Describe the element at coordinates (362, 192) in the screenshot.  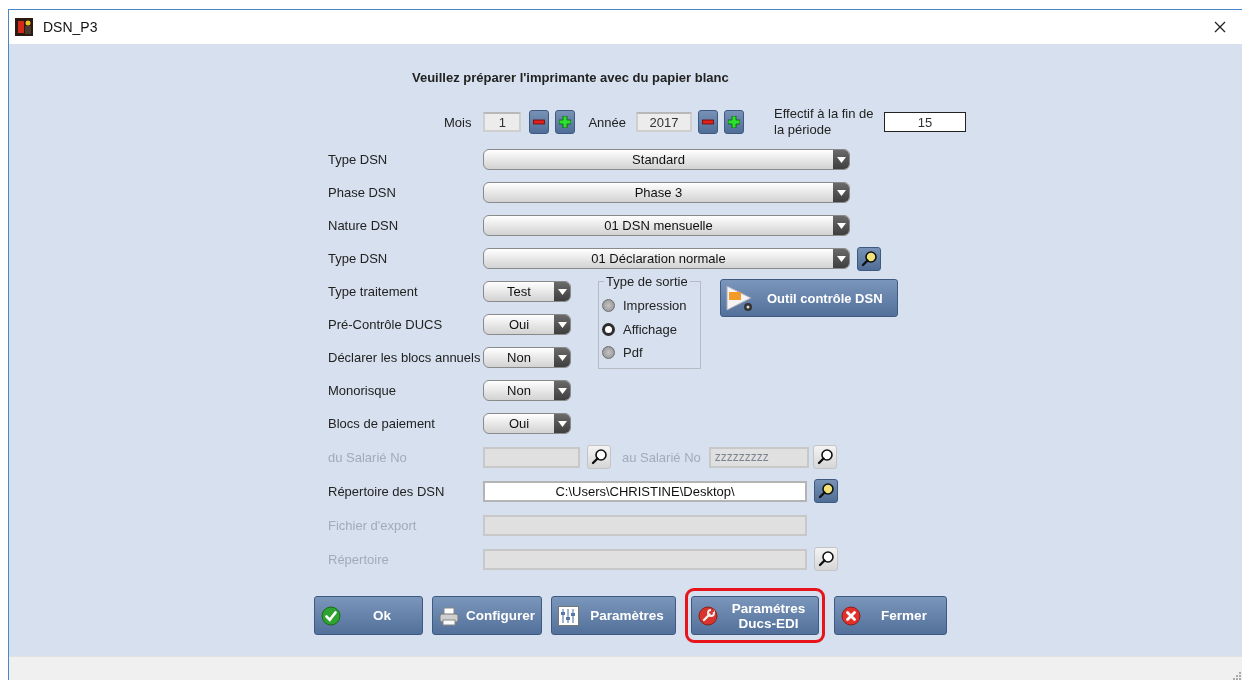
I see `field-label: Phase DSN` at that location.